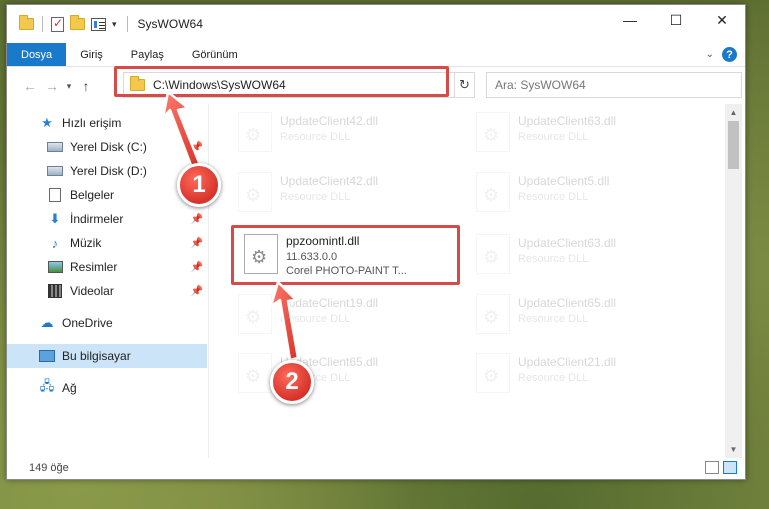 Image resolution: width=769 pixels, height=509 pixels. I want to click on window-controls: — ☐ ✕, so click(676, 20).